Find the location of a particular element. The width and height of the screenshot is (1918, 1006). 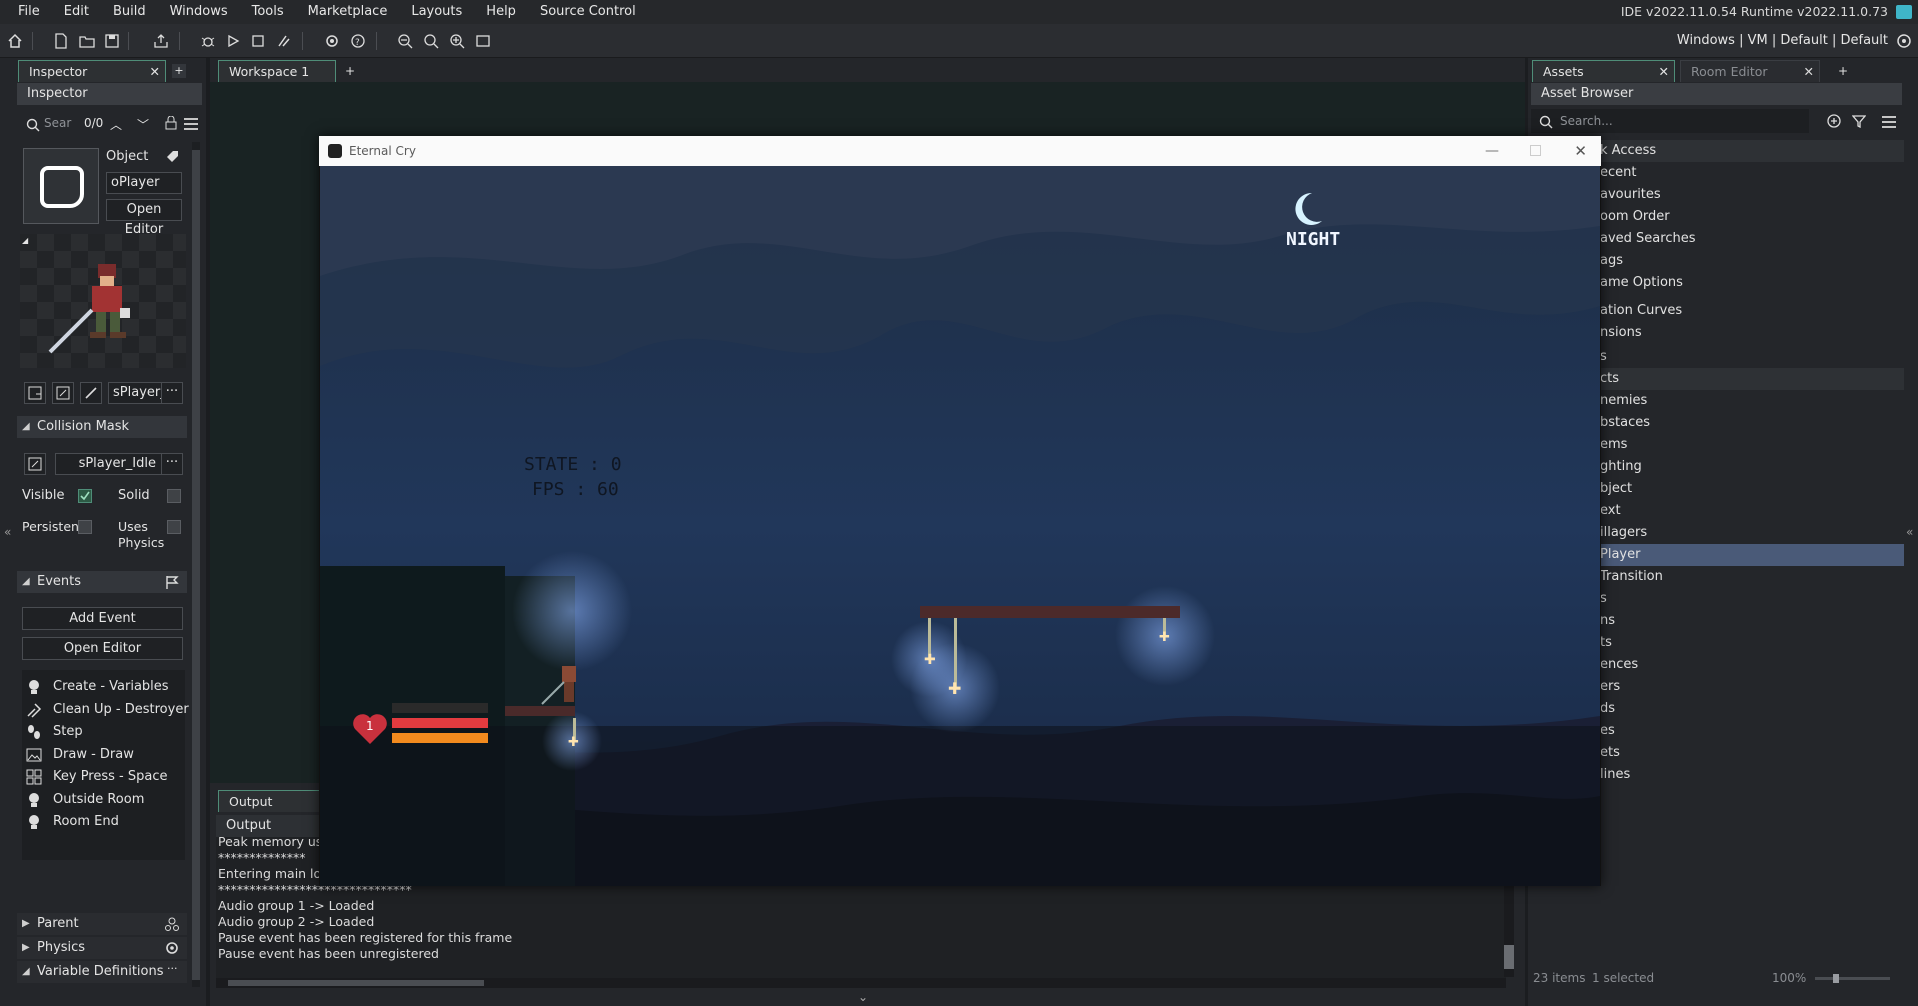

asset-zoom-slider is located at coordinates (1852, 978).